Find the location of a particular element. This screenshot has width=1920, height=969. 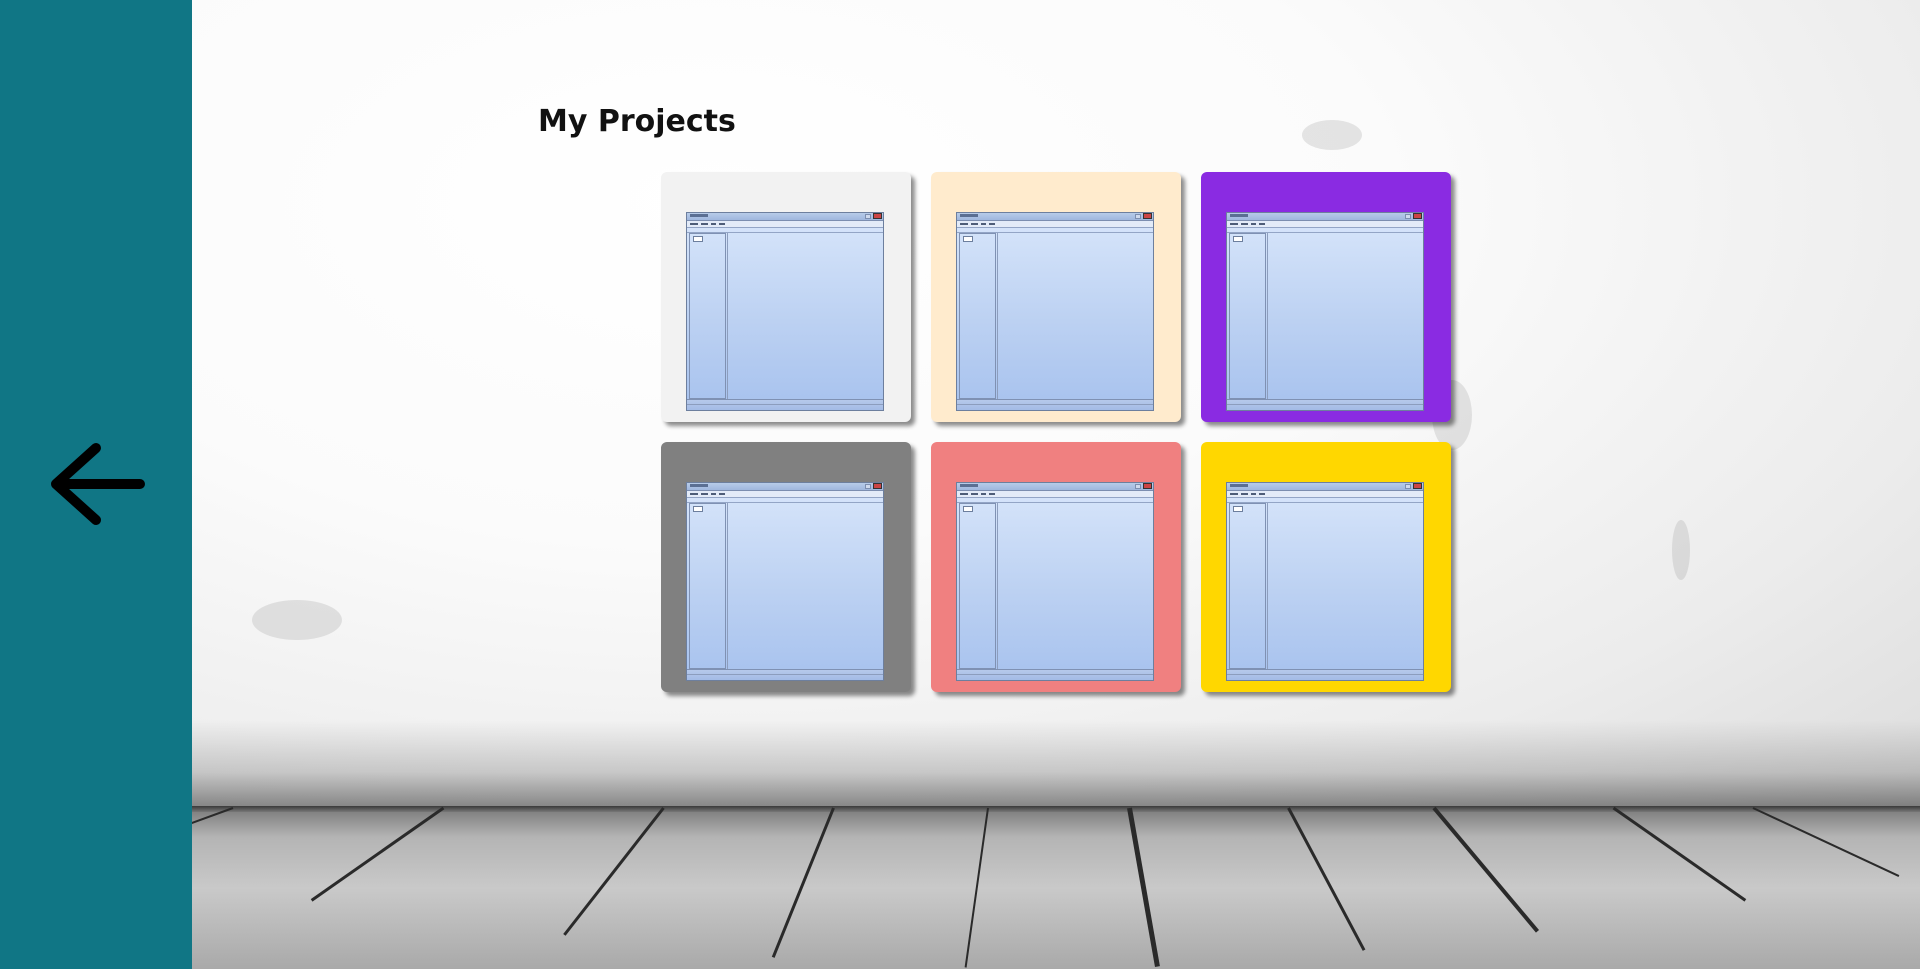

page-title: My Projects is located at coordinates (637, 121).